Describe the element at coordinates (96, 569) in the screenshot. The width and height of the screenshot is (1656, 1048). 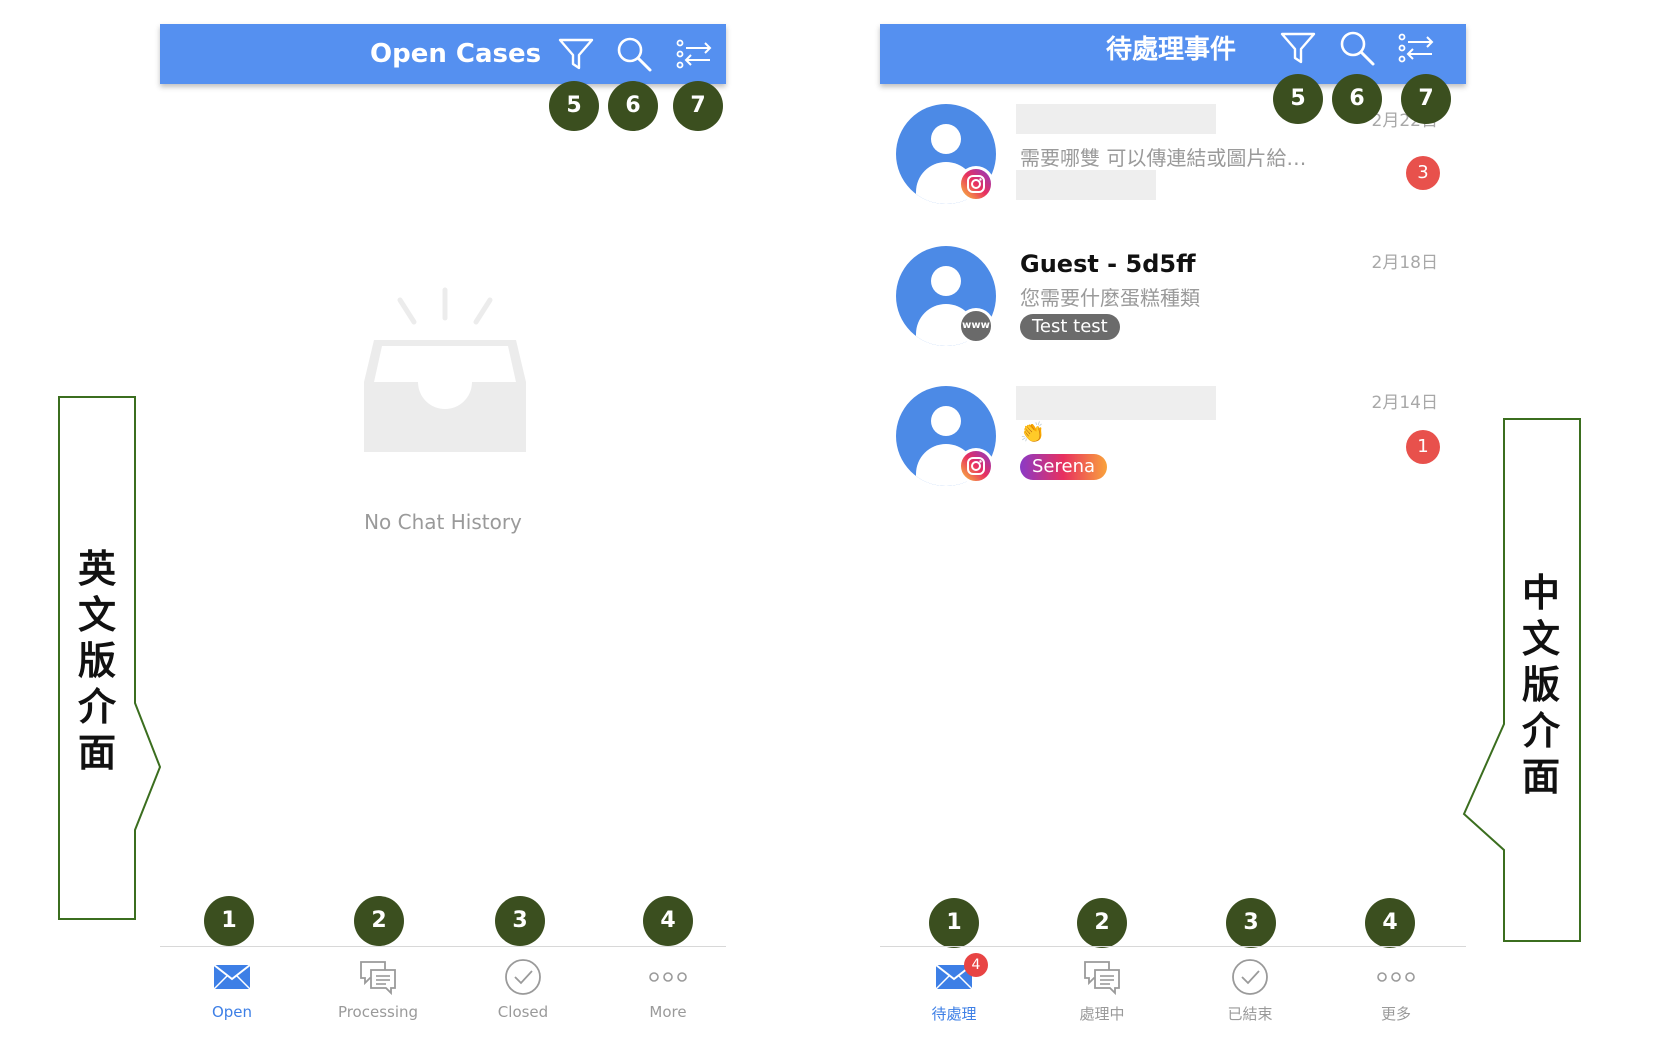
I see `side-label-char: 英` at that location.